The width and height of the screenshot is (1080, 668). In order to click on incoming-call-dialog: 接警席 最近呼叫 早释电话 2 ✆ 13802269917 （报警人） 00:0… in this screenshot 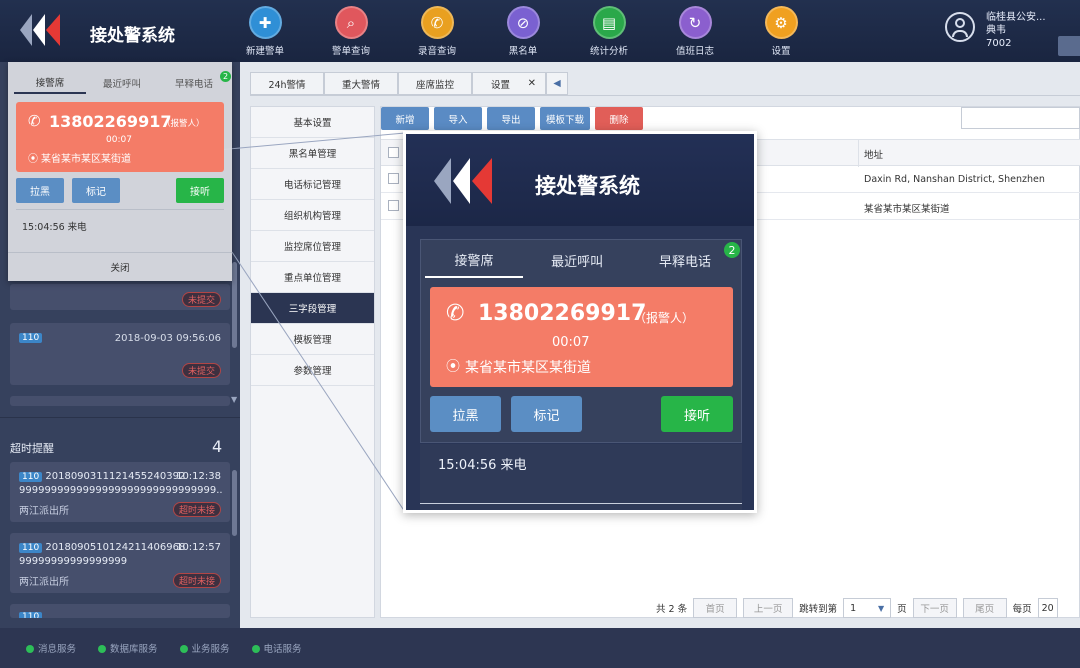, I will do `click(120, 171)`.